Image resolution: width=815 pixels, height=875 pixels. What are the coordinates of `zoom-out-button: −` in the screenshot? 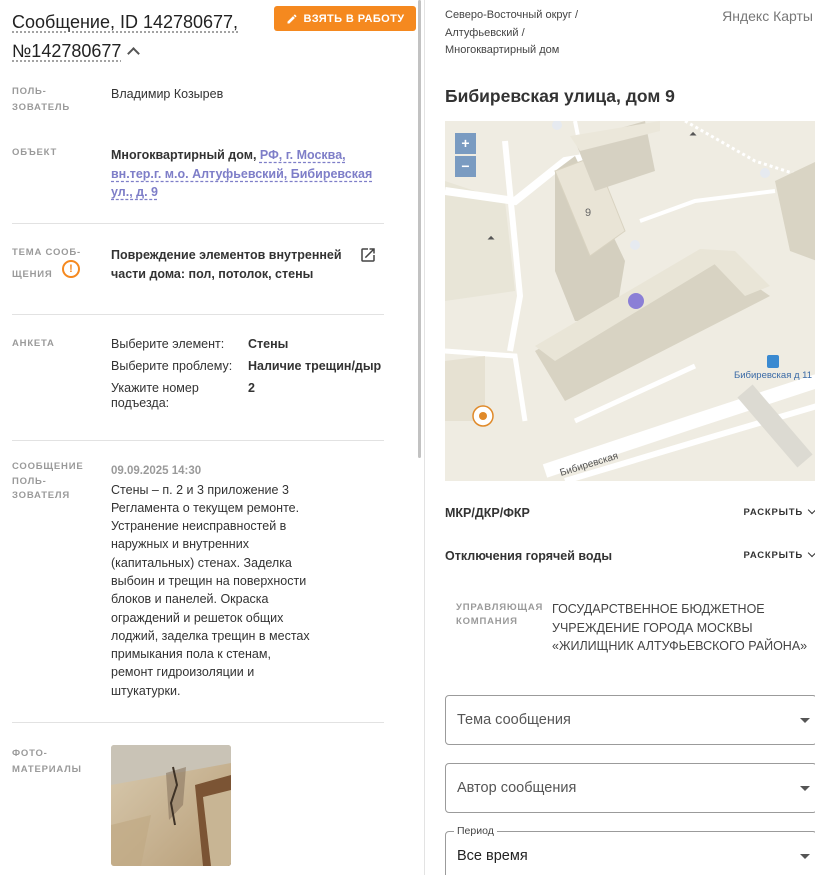 It's located at (465, 166).